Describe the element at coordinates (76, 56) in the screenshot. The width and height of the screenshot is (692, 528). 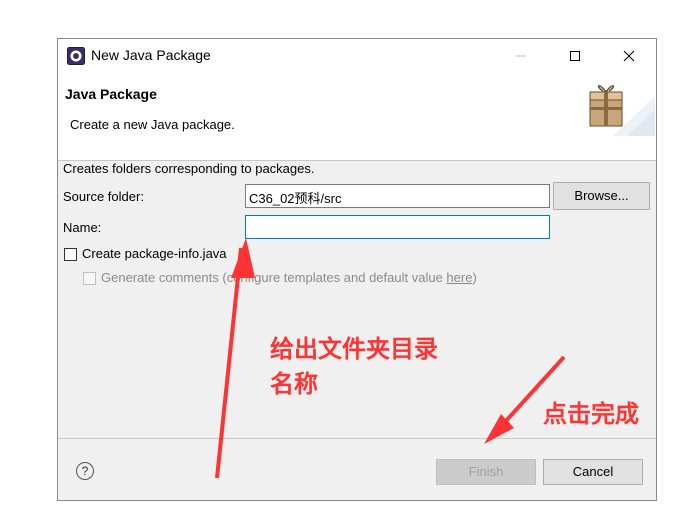
I see `eclipse-app-icon` at that location.